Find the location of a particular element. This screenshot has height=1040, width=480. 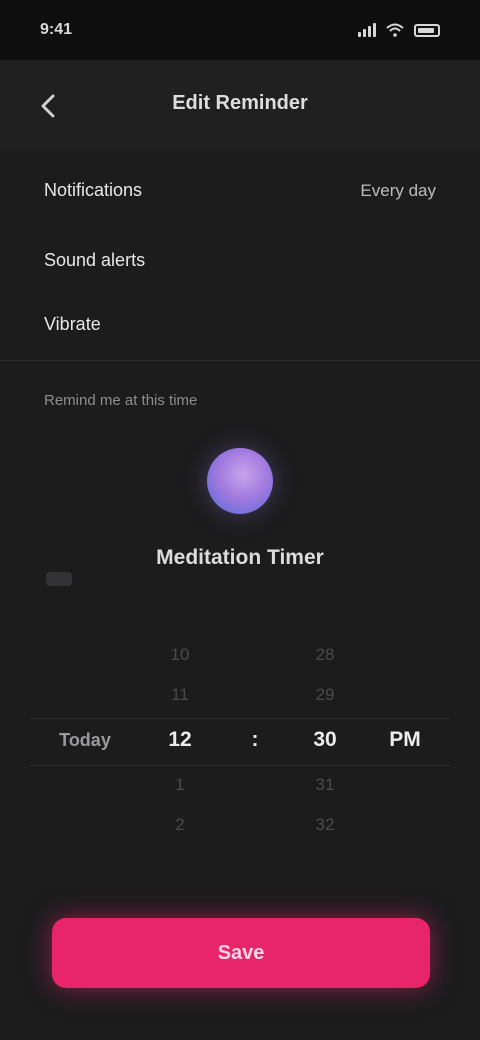

picker-column-prefix: Today is located at coordinates (85, 740).